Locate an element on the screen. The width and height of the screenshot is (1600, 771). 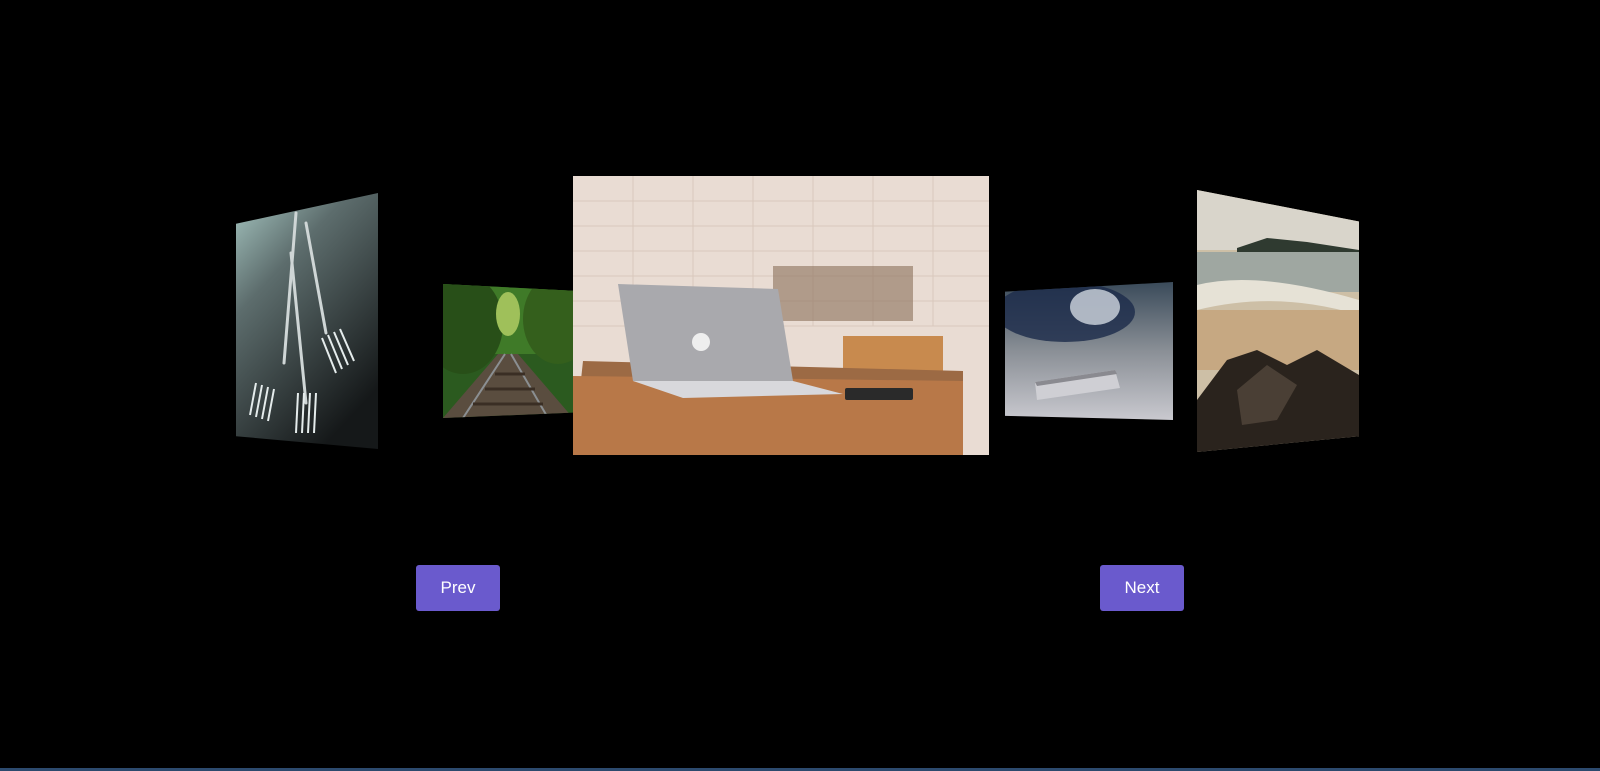
slide-forks is located at coordinates (307, 321).